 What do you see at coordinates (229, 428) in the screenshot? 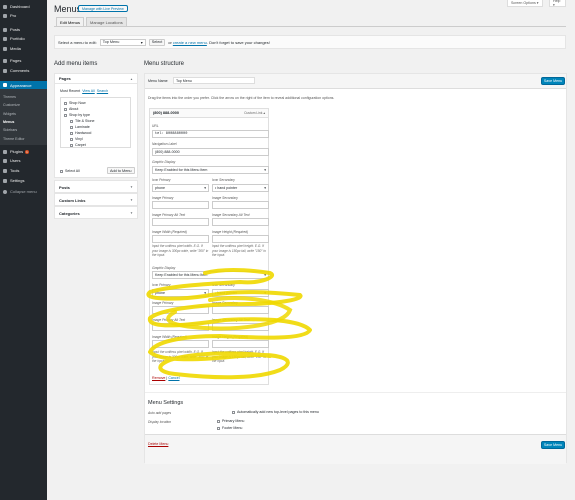
I see `location-footer: Footer Menu` at bounding box center [229, 428].